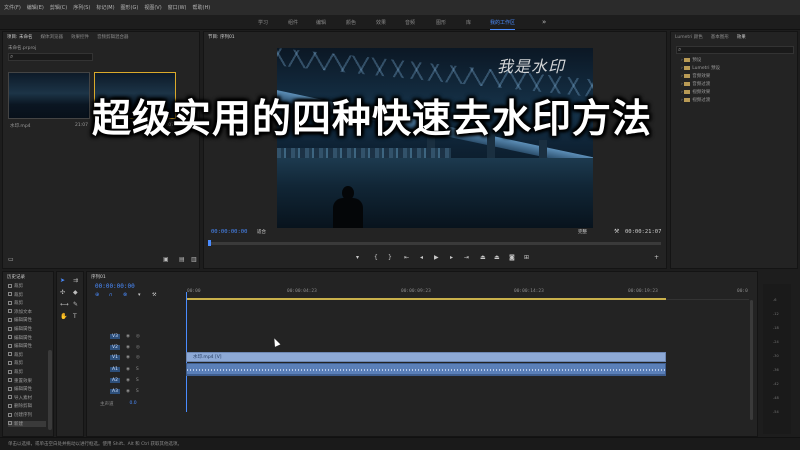 Image resolution: width=800 pixels, height=450 pixels. Describe the element at coordinates (695, 76) in the screenshot. I see `effect-folder: › 音频效果` at that location.